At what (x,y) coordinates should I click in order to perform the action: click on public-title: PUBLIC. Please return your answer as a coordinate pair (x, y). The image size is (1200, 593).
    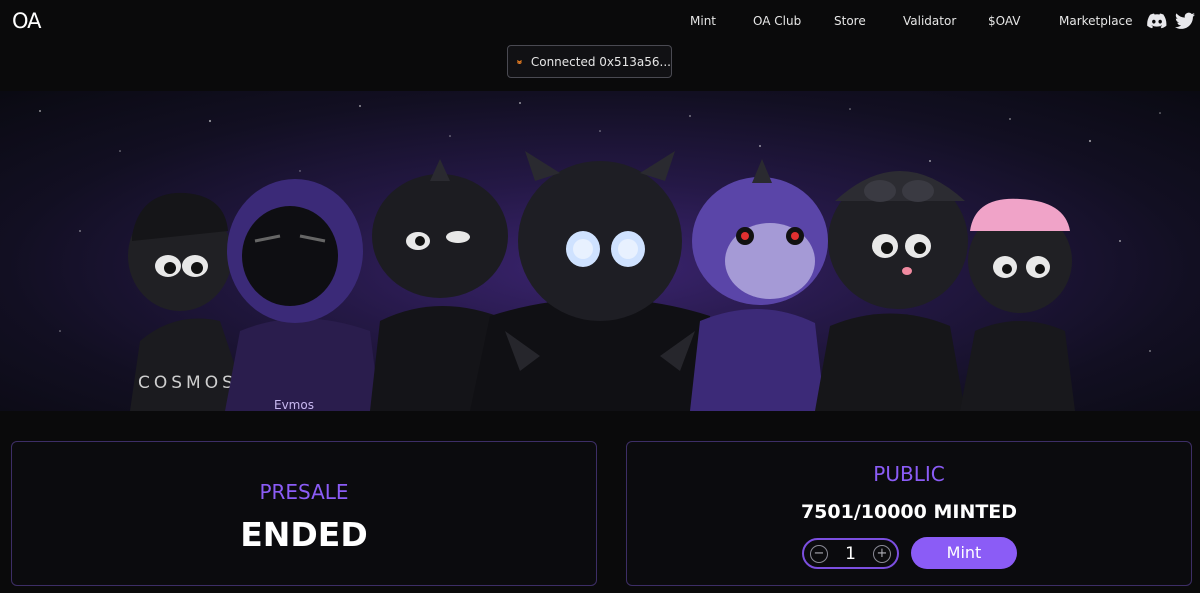
    Looking at the image, I should click on (909, 474).